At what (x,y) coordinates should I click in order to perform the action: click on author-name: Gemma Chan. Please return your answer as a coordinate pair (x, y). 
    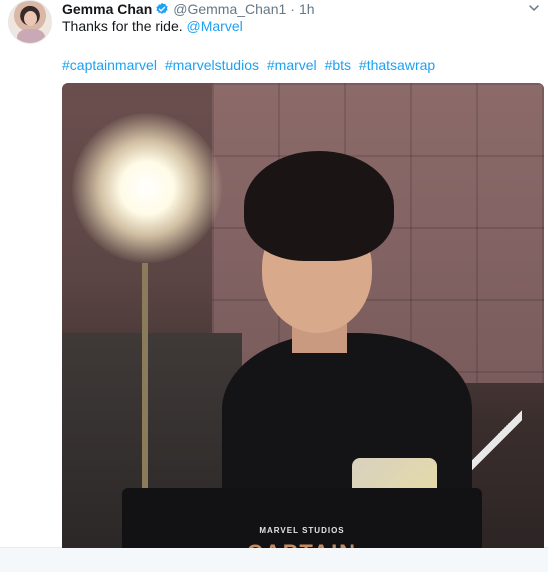
    Looking at the image, I should click on (107, 9).